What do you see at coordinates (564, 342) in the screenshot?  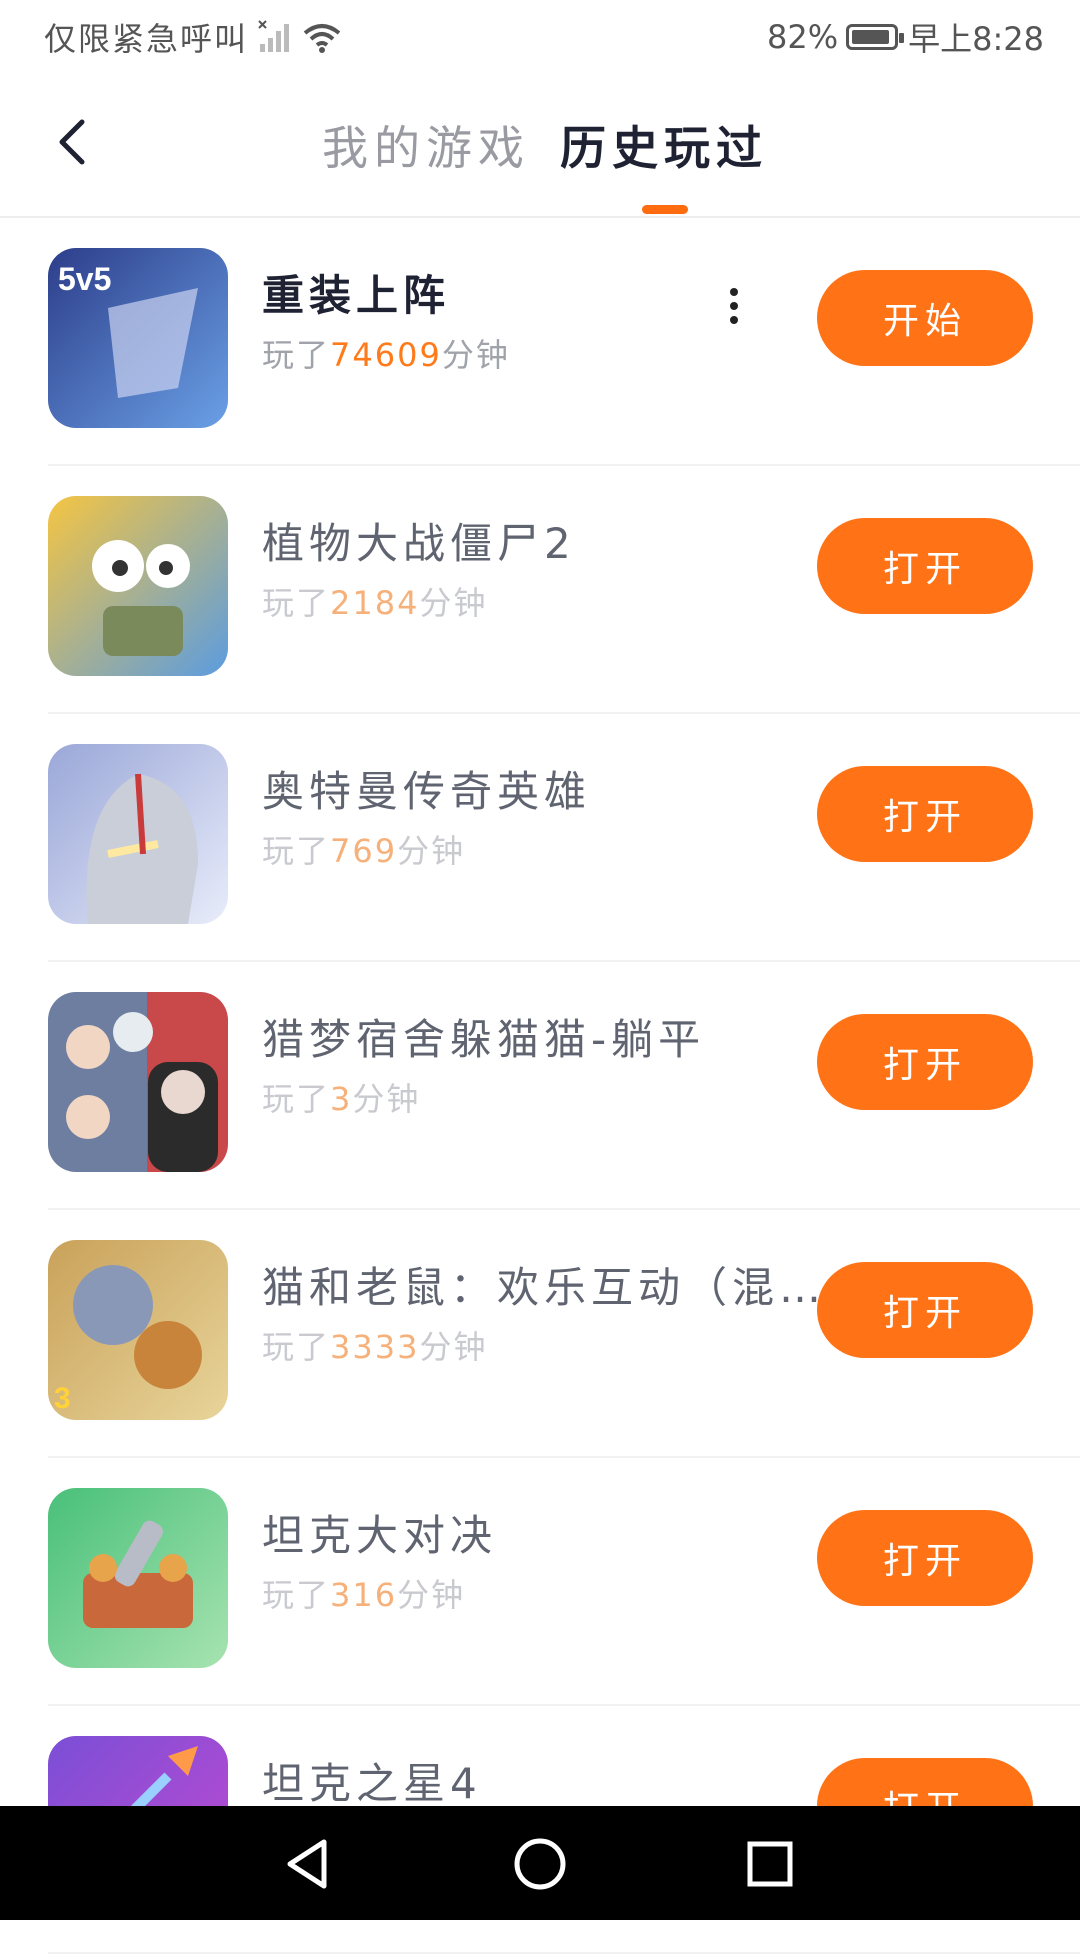 I see `list-item: 5v5 重装上阵 玩了74609分钟 开始` at bounding box center [564, 342].